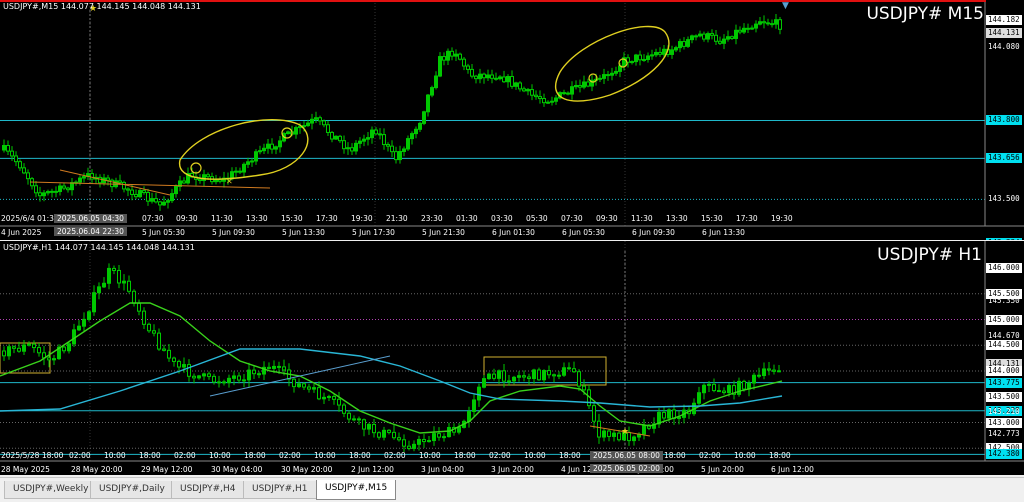 This screenshot has width=1024, height=502. What do you see at coordinates (653, 232) in the screenshot?
I see `date-label: 6 Jun 09:30` at bounding box center [653, 232].